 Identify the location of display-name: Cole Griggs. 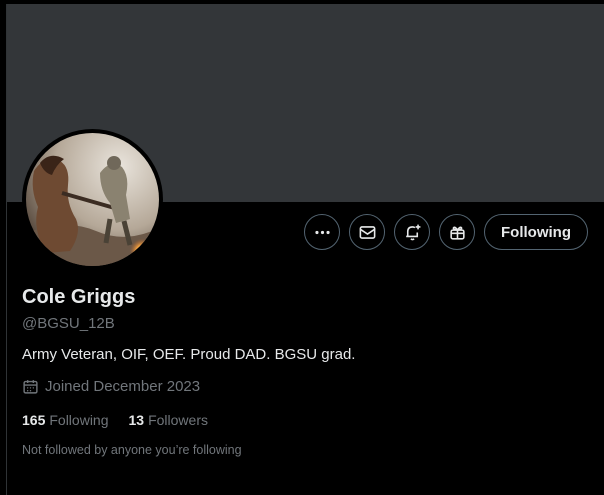
(79, 297).